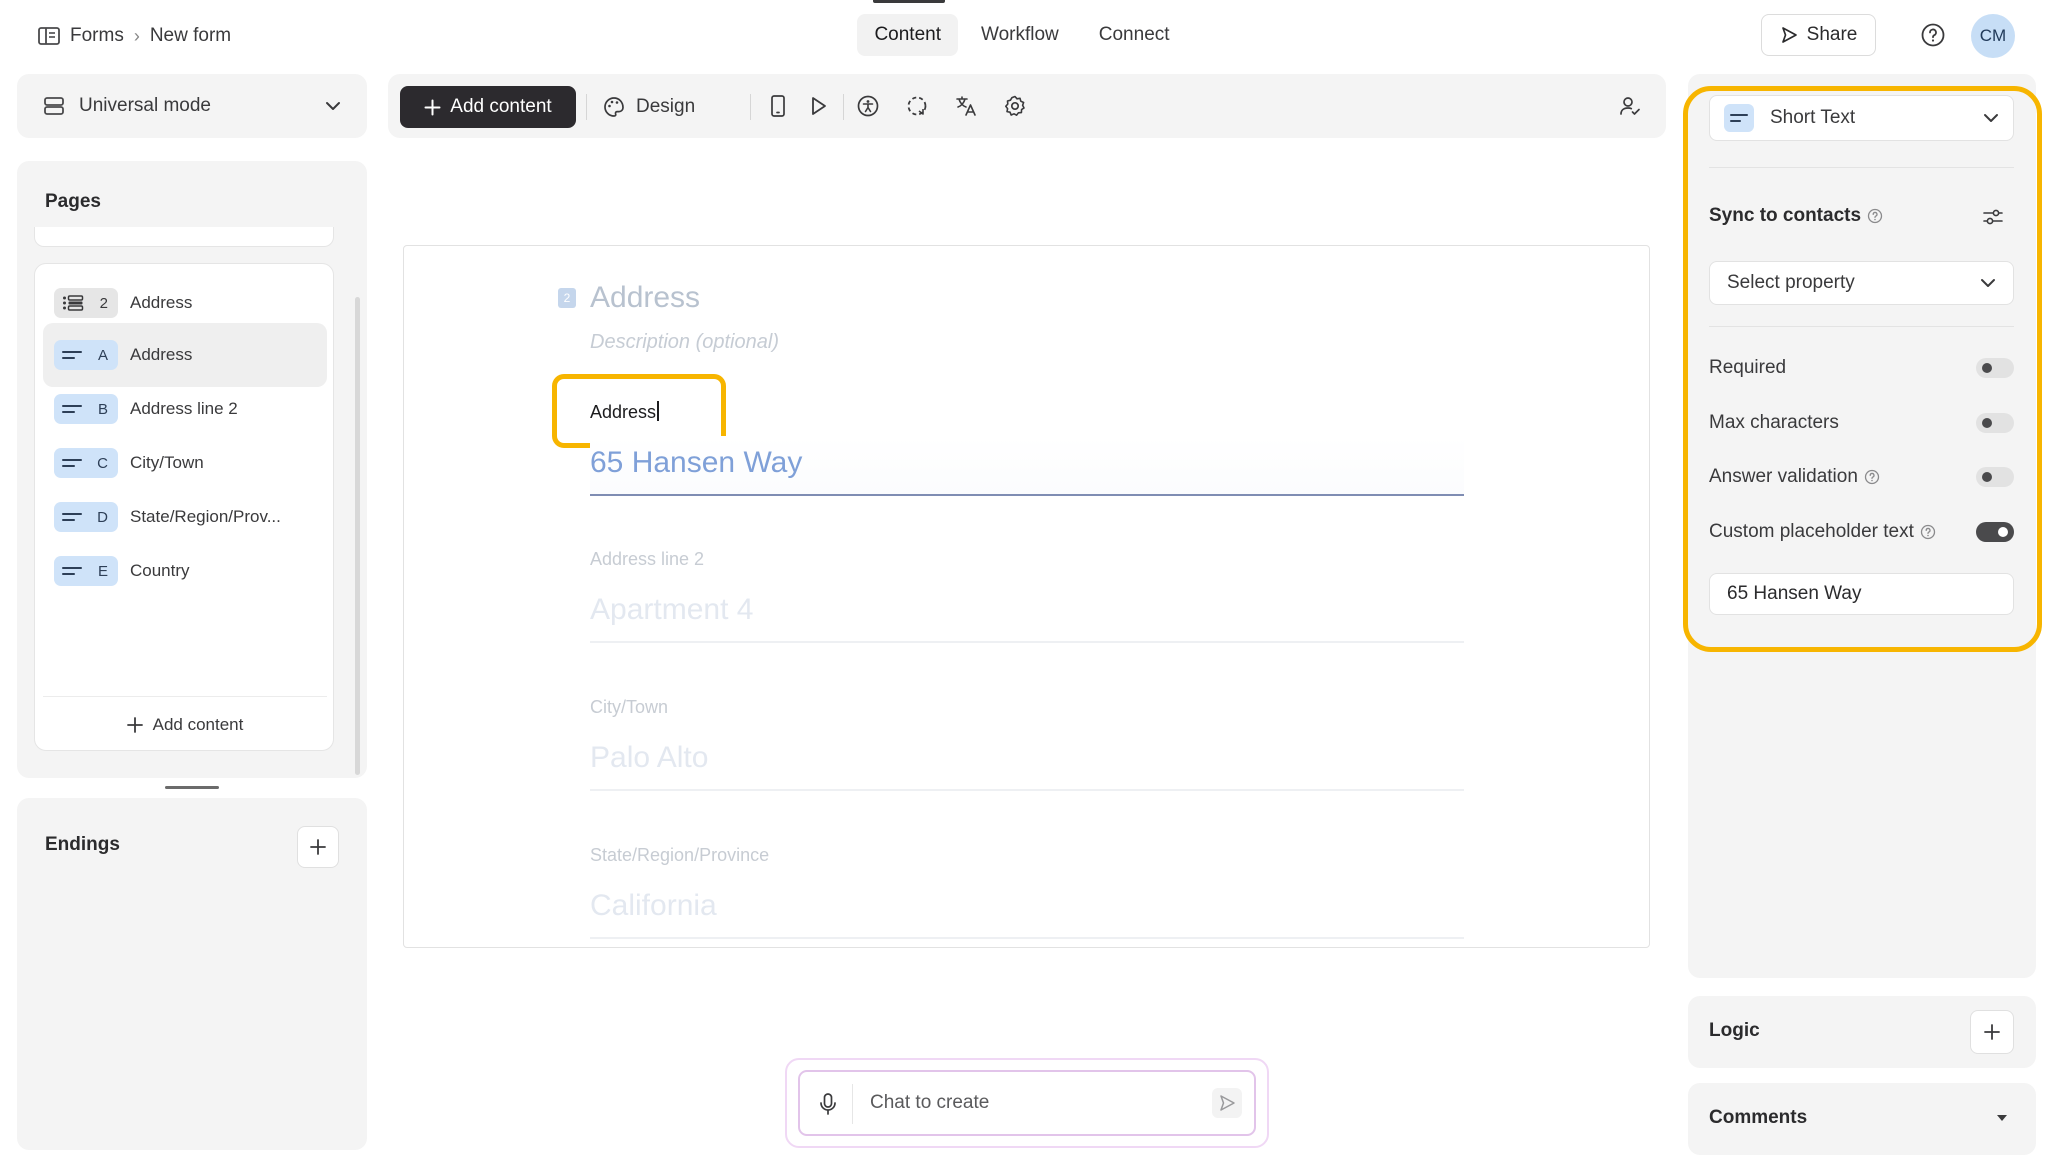 Image resolution: width=2048 pixels, height=1169 pixels. What do you see at coordinates (929, 1103) in the screenshot?
I see `chat-input: Chat to create` at bounding box center [929, 1103].